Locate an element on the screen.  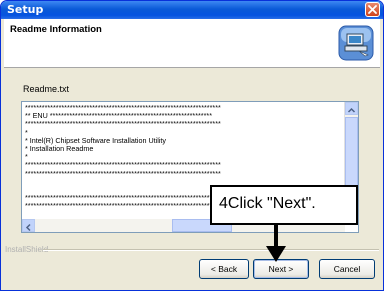
scroll-left-button is located at coordinates (28, 225).